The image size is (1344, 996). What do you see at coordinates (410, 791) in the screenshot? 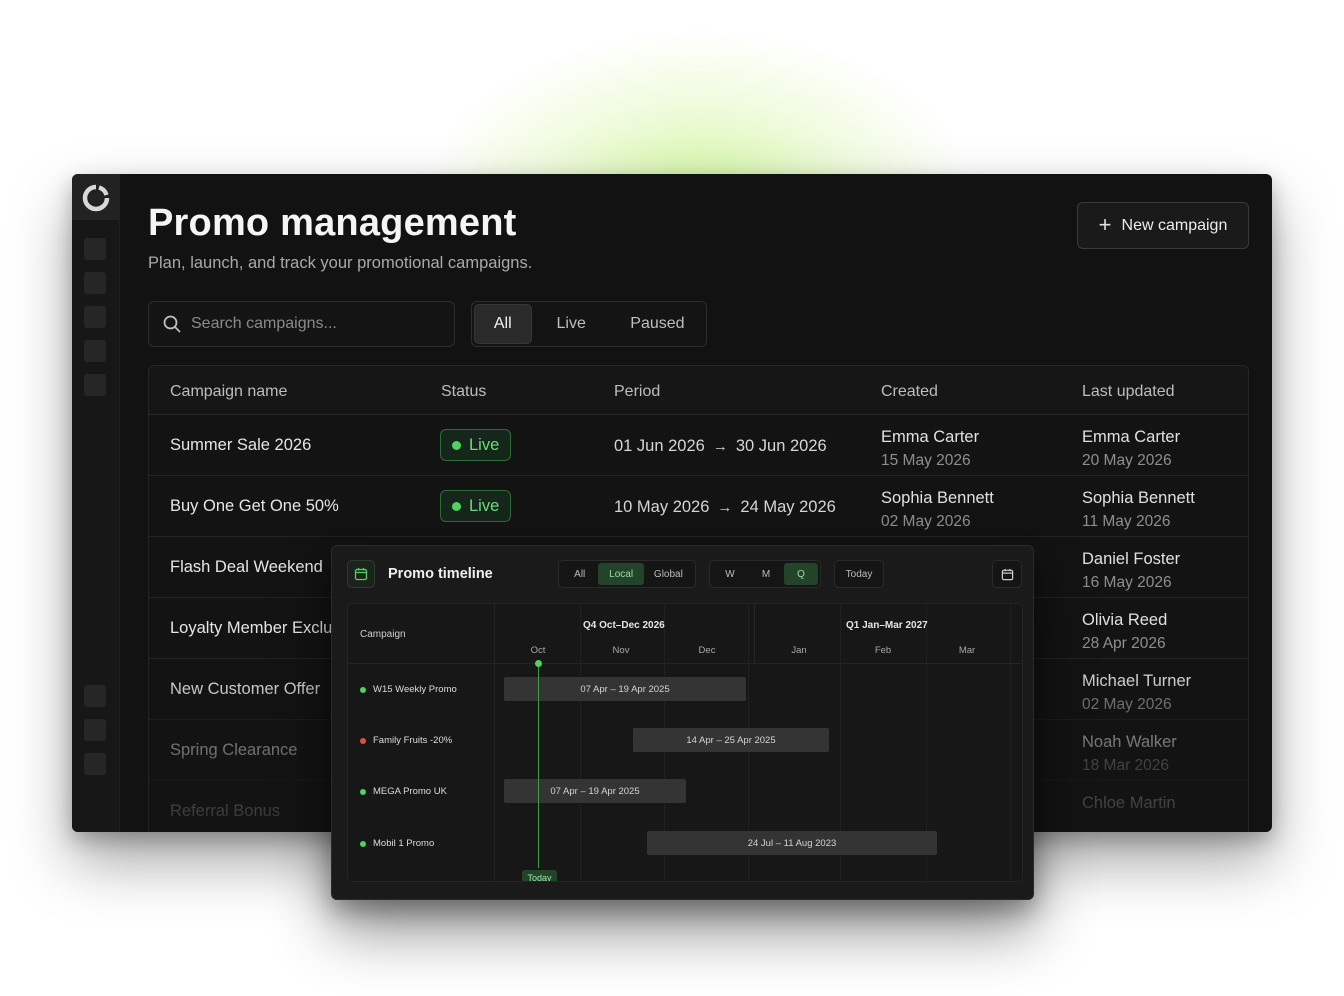
I see `timeline-campaign-name: MEGA Promo UK` at bounding box center [410, 791].